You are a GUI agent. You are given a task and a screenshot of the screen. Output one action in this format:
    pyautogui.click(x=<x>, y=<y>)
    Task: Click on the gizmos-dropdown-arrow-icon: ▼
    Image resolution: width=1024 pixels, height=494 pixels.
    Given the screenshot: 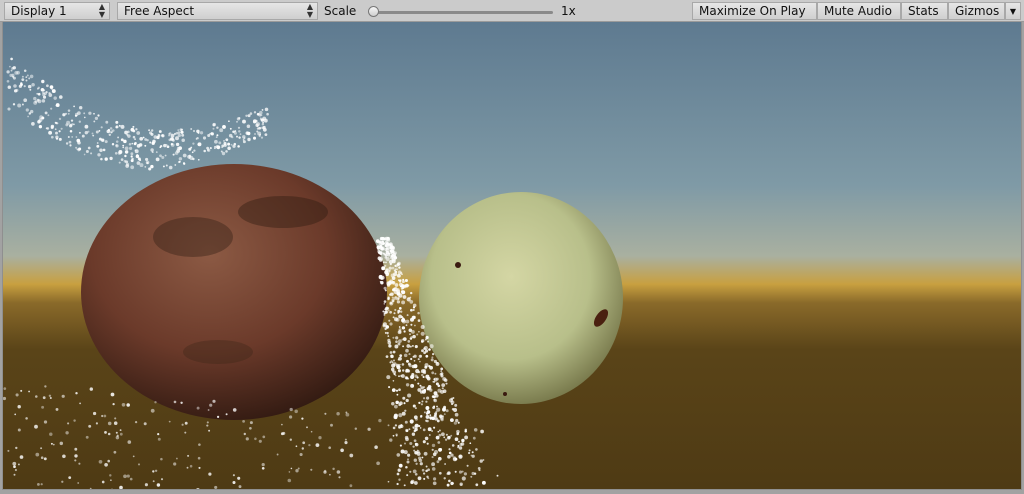 What is the action you would take?
    pyautogui.click(x=1013, y=11)
    